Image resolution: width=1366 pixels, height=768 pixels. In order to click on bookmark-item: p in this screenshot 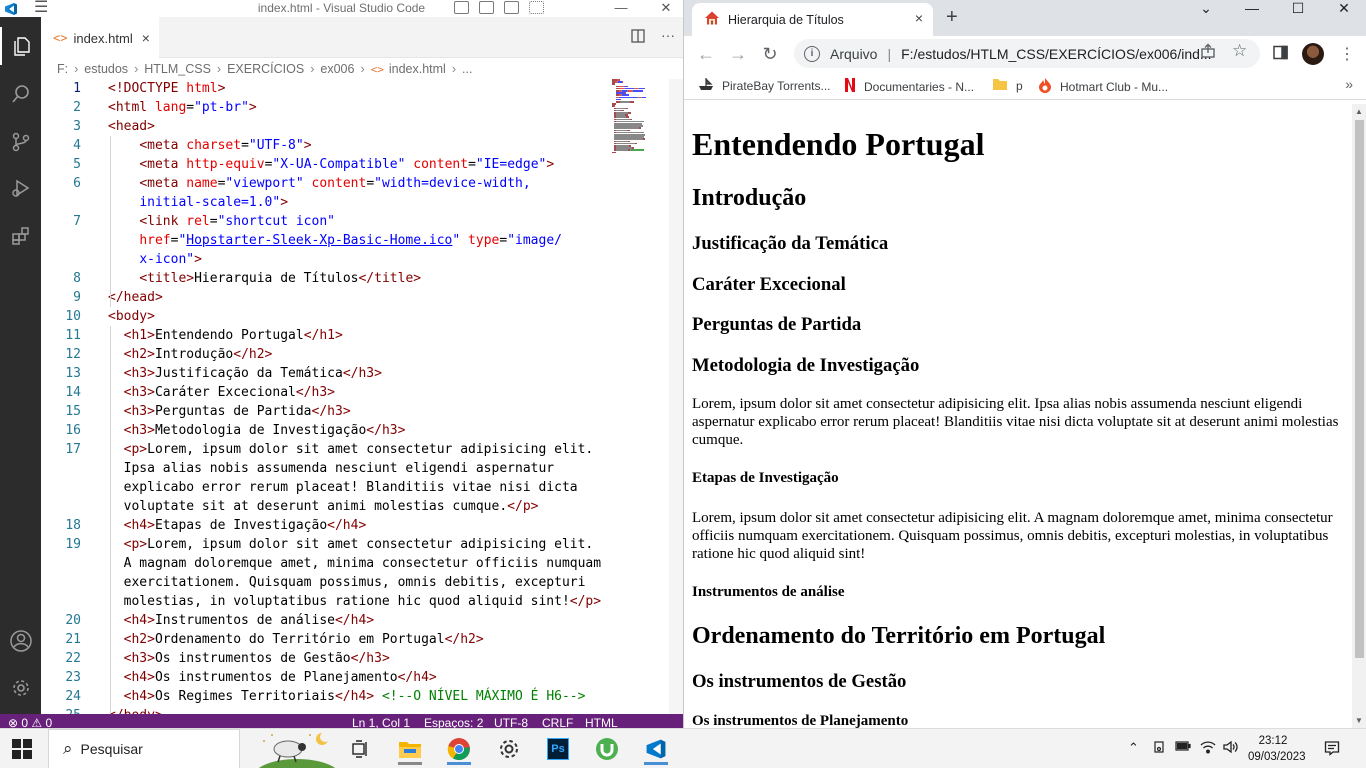, I will do `click(1007, 85)`.